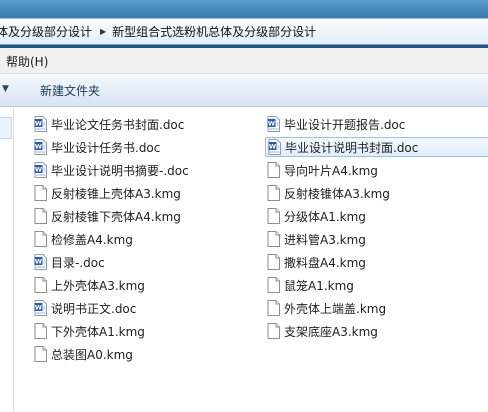  What do you see at coordinates (325, 216) in the screenshot?
I see `file-name: 分级体A1.kmg` at bounding box center [325, 216].